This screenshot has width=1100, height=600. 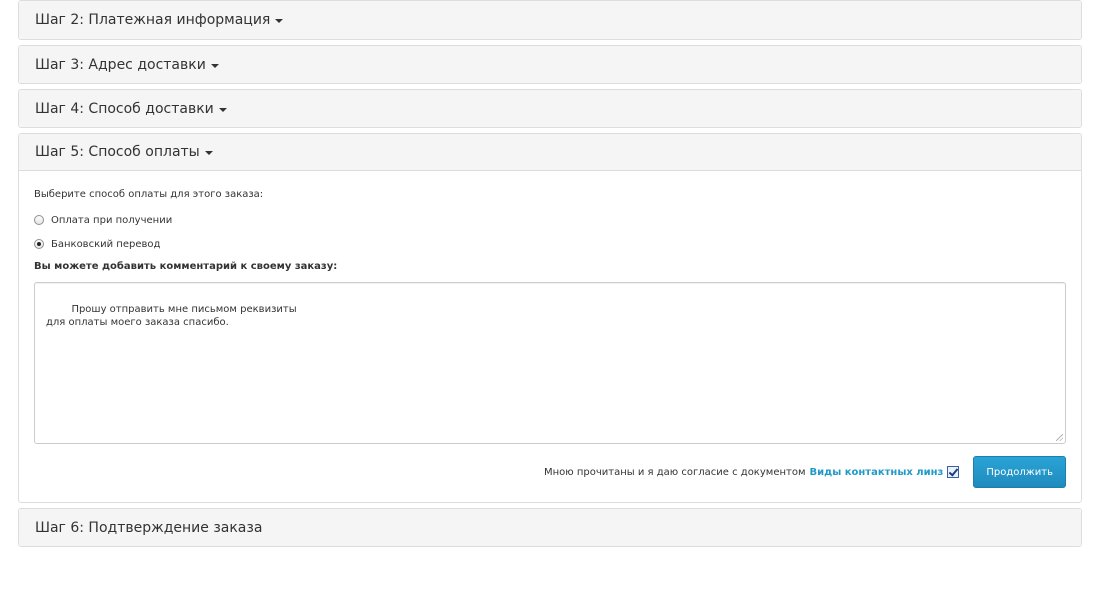 I want to click on step-2-title: Шаг 2: Платежная информация, so click(x=153, y=20).